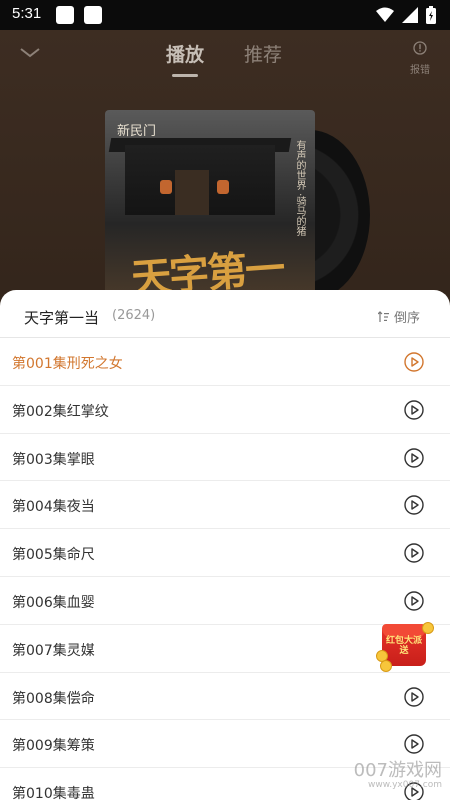  Describe the element at coordinates (53, 507) in the screenshot. I see `episode-title: 第004集夜当` at that location.